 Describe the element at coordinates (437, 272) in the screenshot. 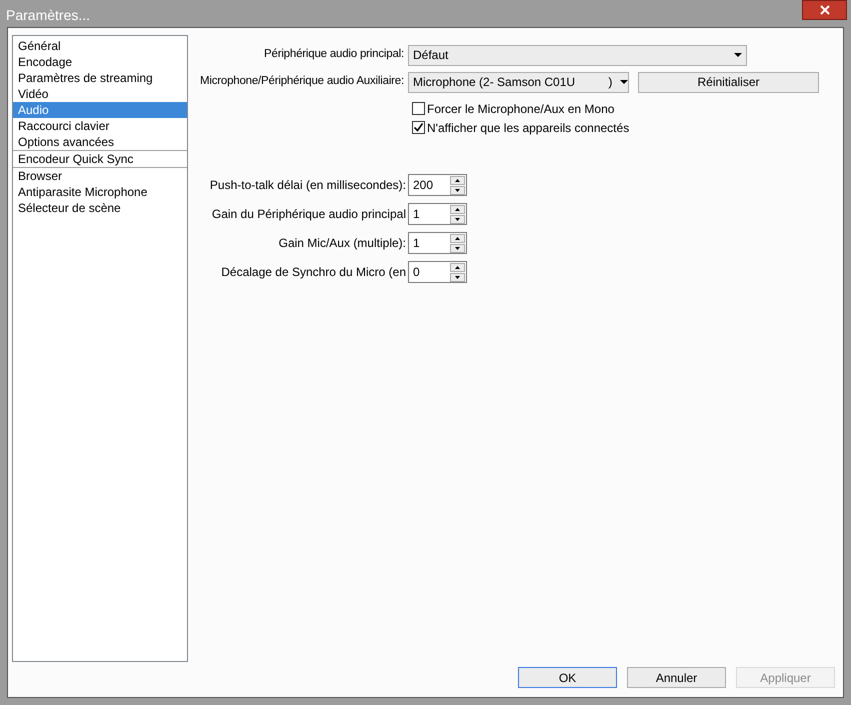

I see `number-spinner: 0` at that location.